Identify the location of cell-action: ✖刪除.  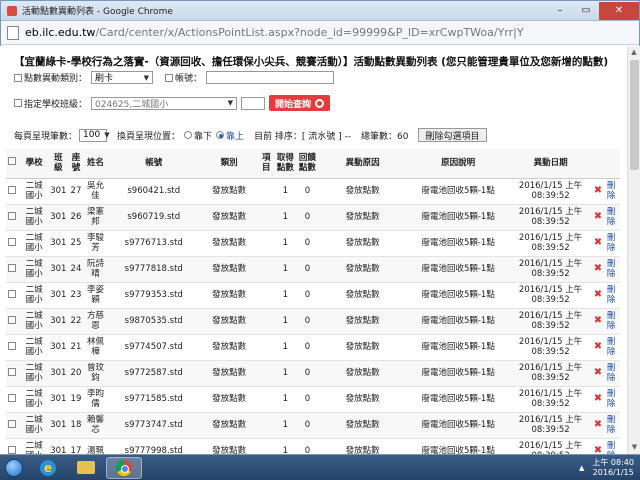
(605, 425).